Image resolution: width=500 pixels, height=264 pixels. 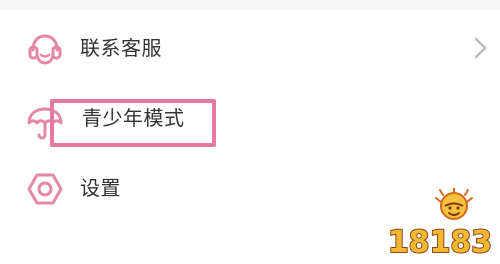 What do you see at coordinates (45, 49) in the screenshot?
I see `headset-icon` at bounding box center [45, 49].